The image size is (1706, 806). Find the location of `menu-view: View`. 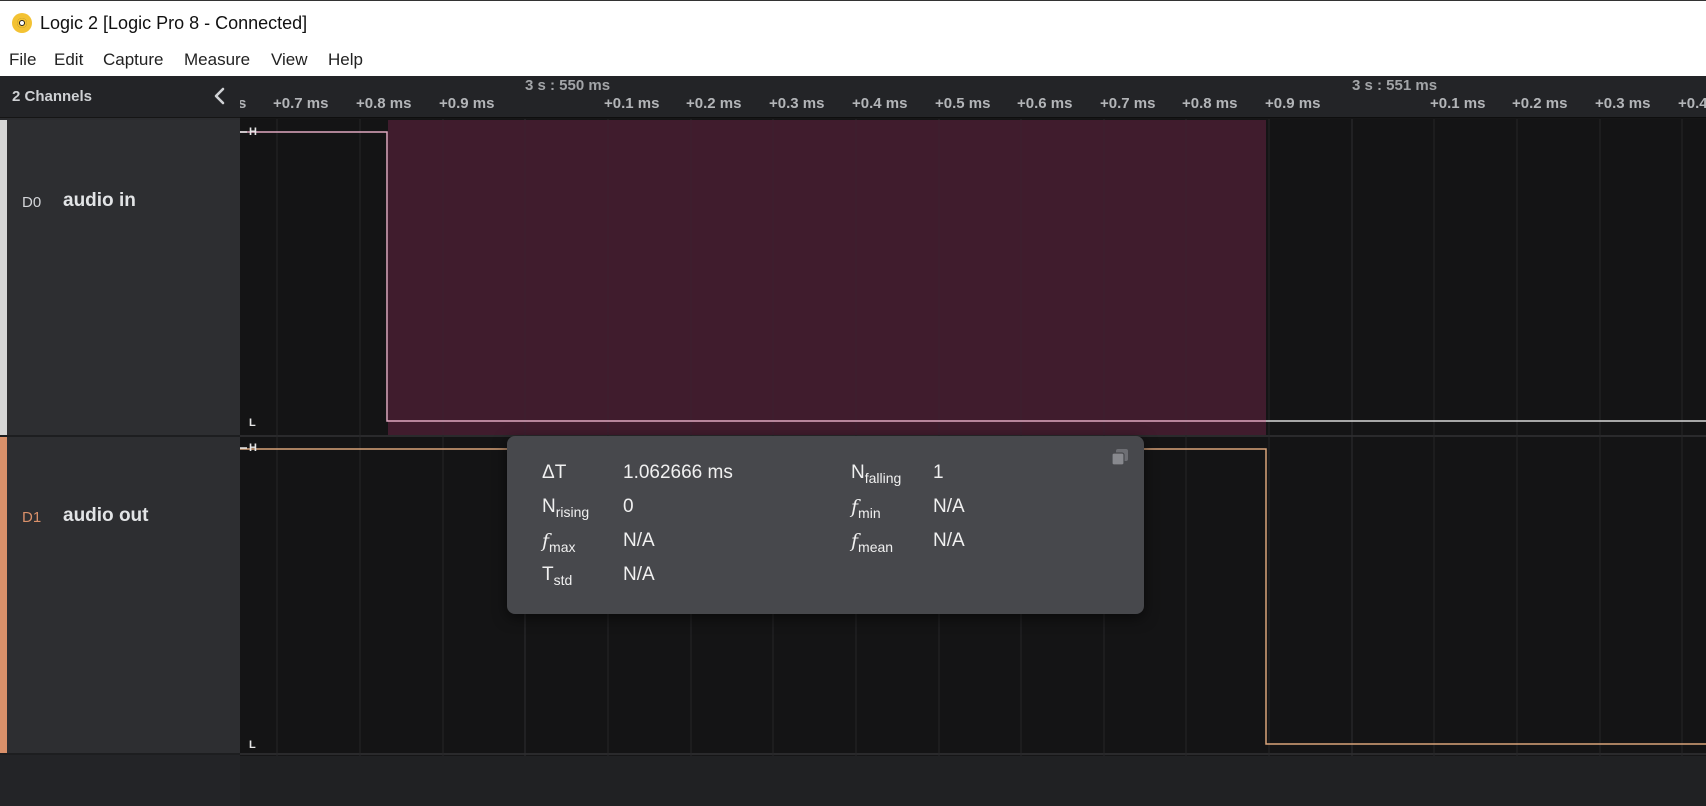

menu-view: View is located at coordinates (289, 60).